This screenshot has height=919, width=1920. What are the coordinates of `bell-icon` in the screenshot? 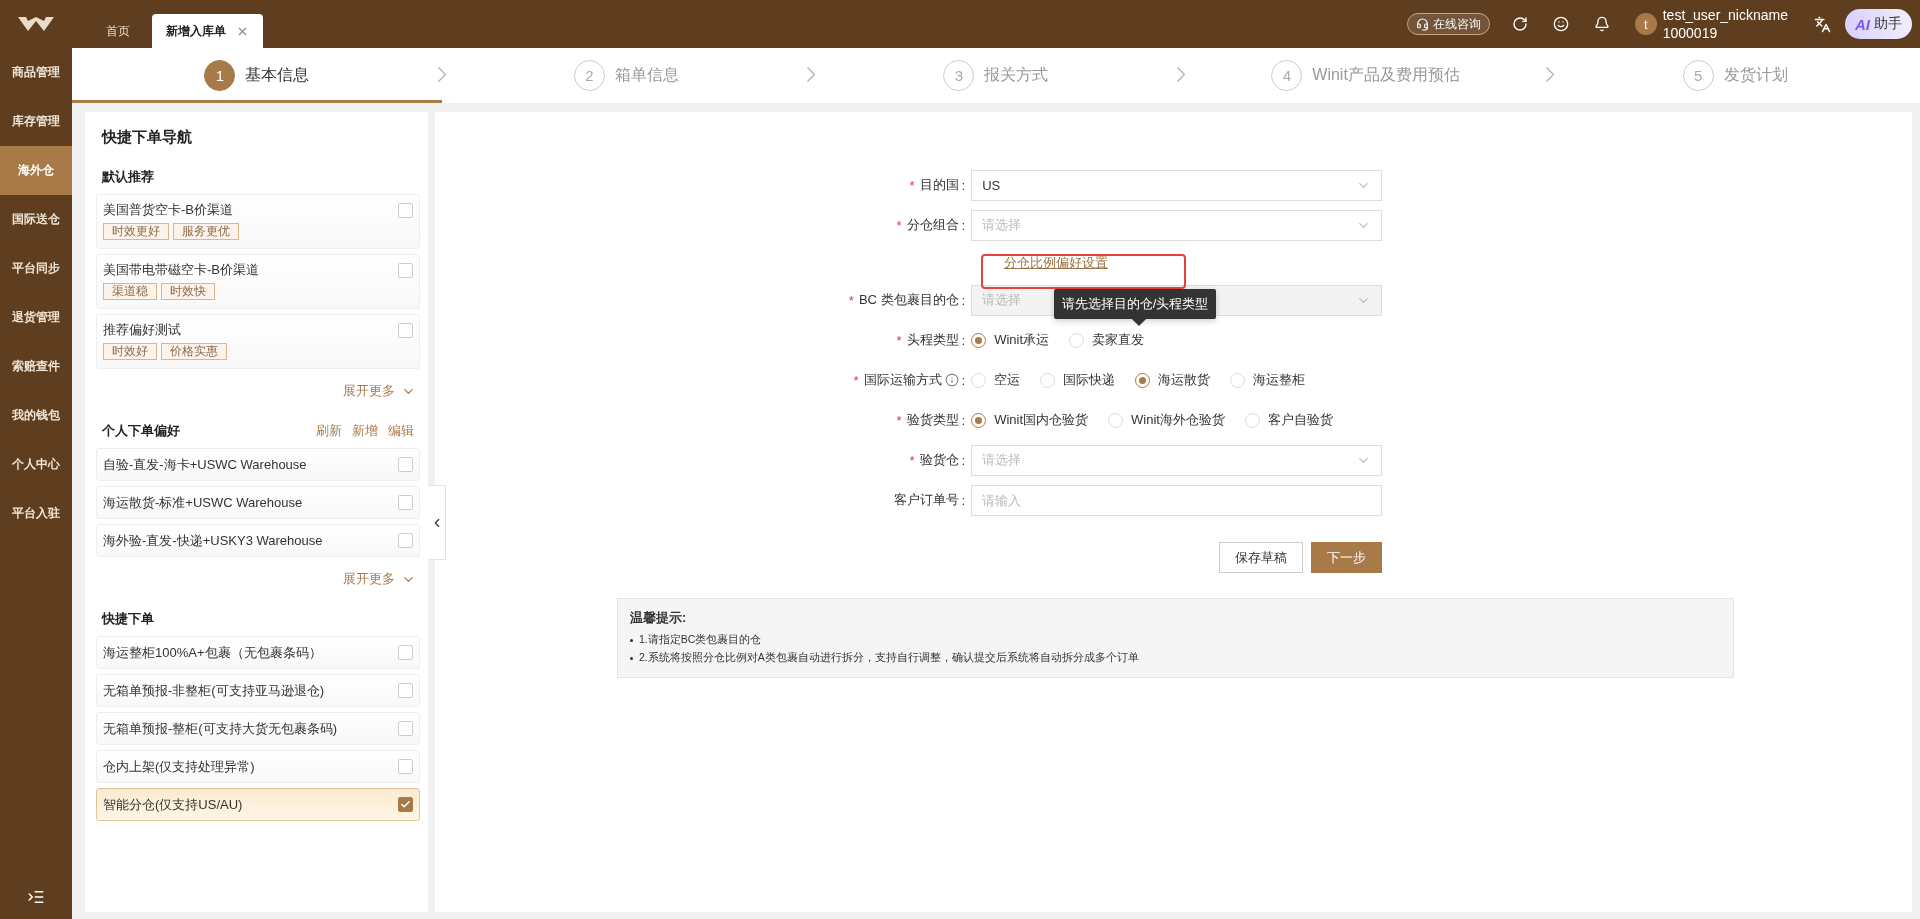 It's located at (1601, 24).